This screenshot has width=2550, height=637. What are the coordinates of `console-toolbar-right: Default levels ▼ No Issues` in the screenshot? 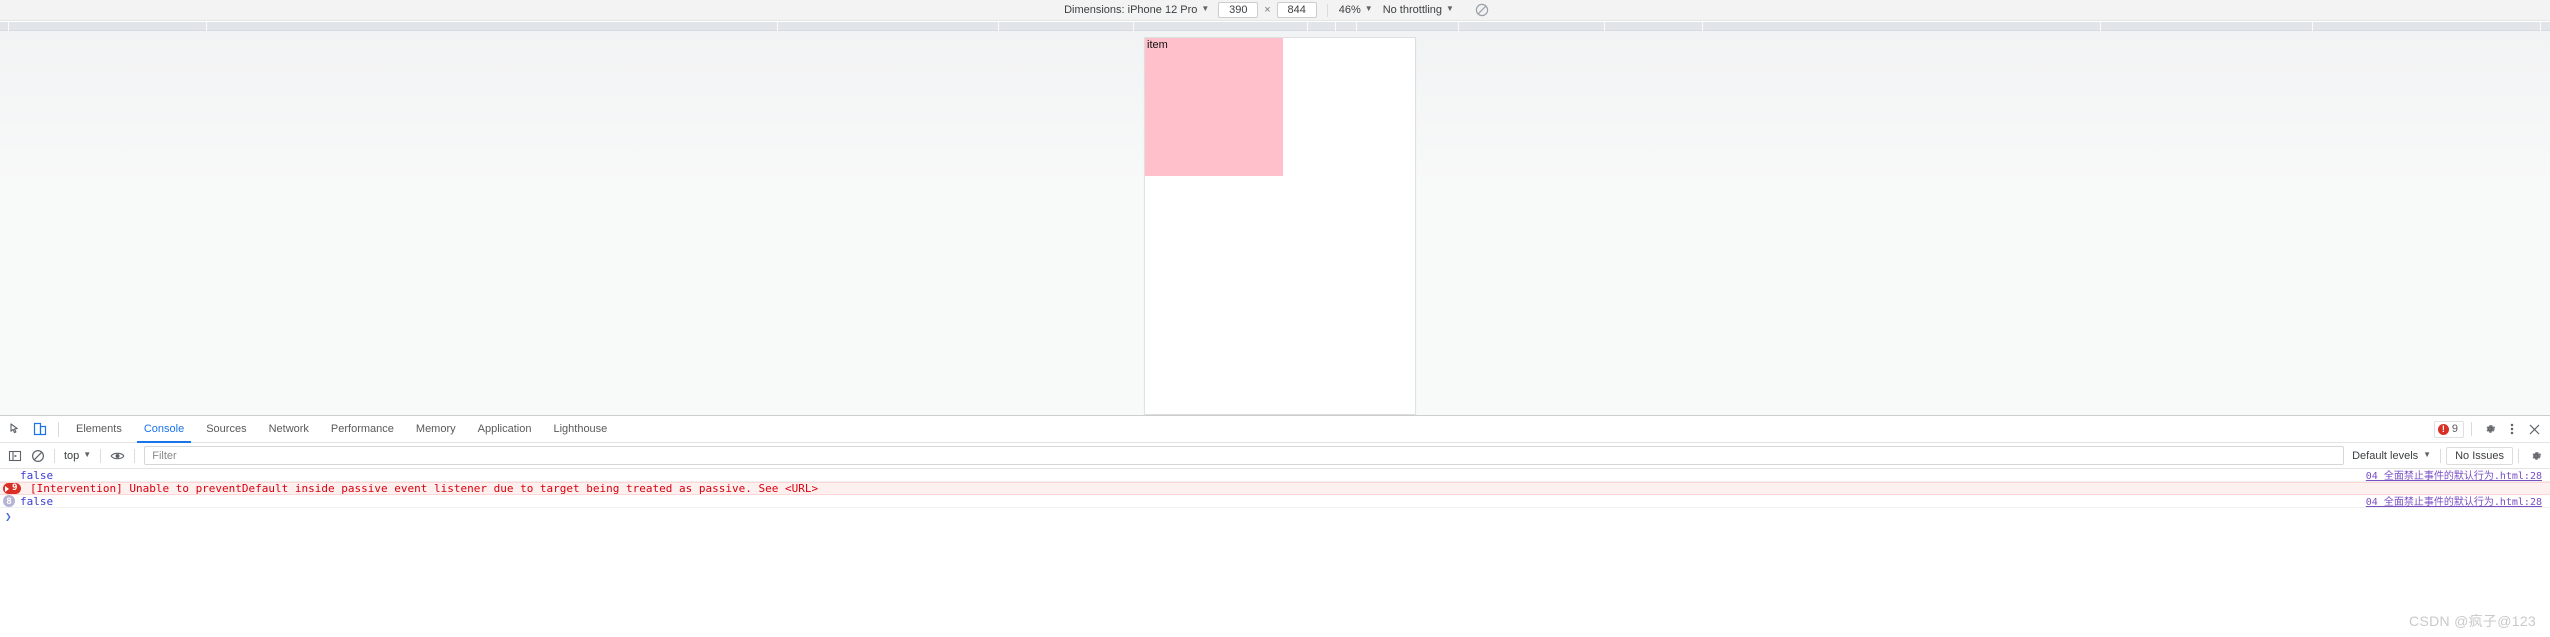 It's located at (2449, 455).